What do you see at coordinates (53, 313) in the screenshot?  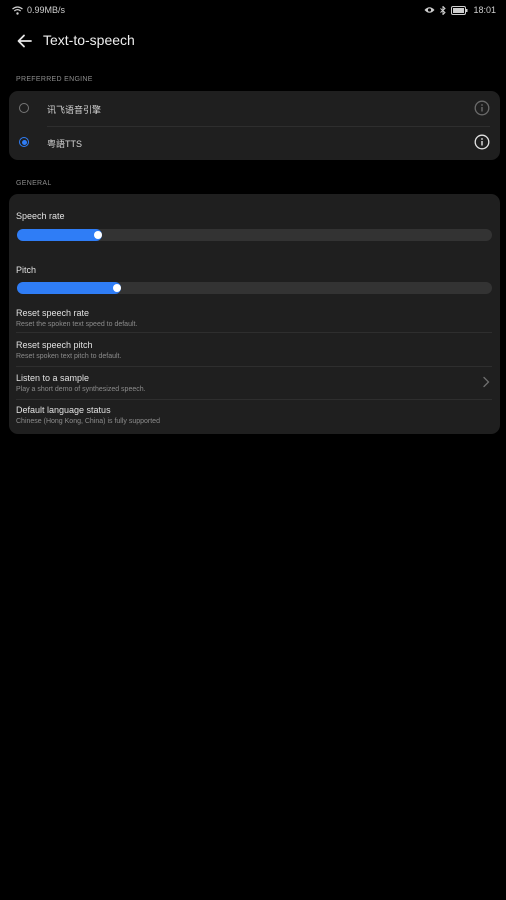 I see `item-title: Reset speech rate` at bounding box center [53, 313].